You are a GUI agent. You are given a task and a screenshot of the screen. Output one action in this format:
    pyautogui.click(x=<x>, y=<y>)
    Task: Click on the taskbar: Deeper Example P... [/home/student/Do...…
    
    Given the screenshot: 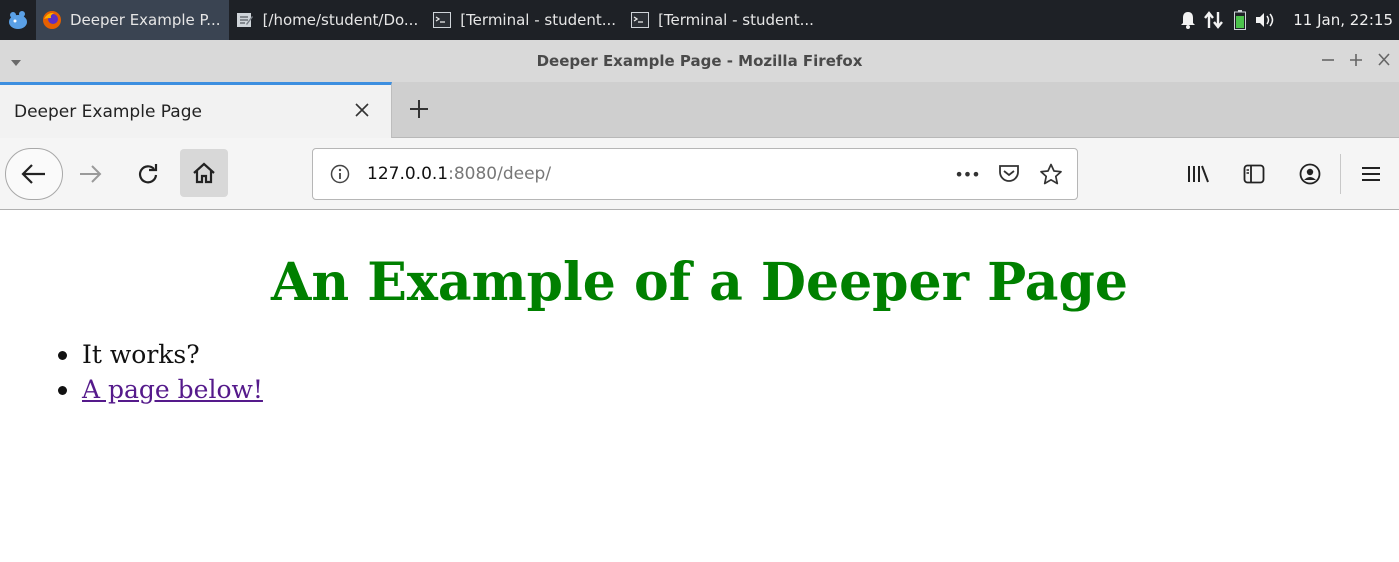 What is the action you would take?
    pyautogui.click(x=699, y=20)
    